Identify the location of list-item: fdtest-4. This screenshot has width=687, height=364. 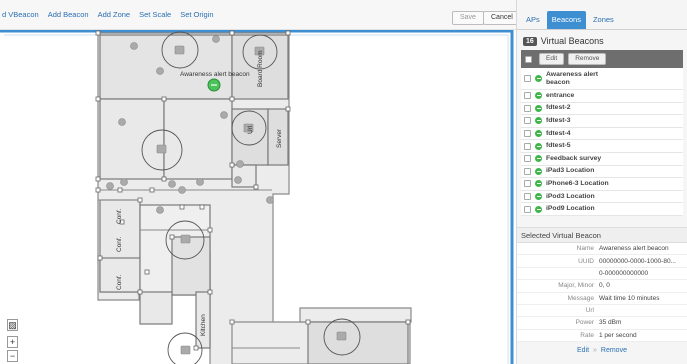
(602, 134).